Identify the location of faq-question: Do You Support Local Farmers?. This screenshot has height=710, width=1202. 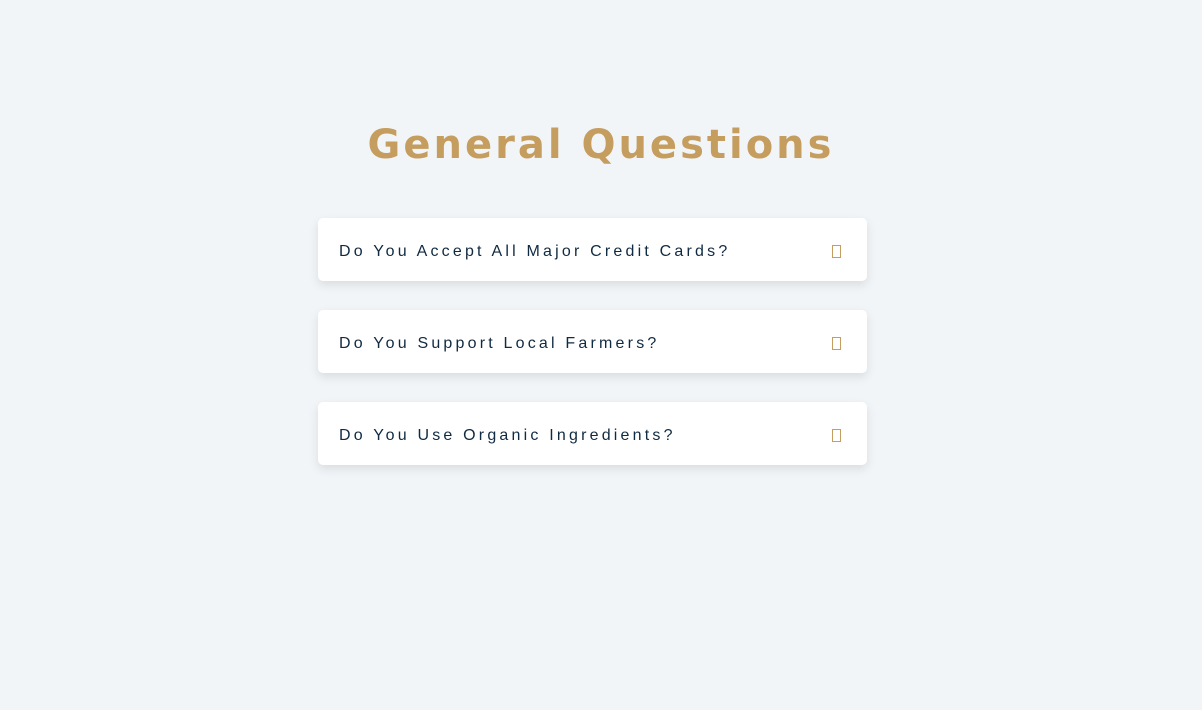
(499, 343).